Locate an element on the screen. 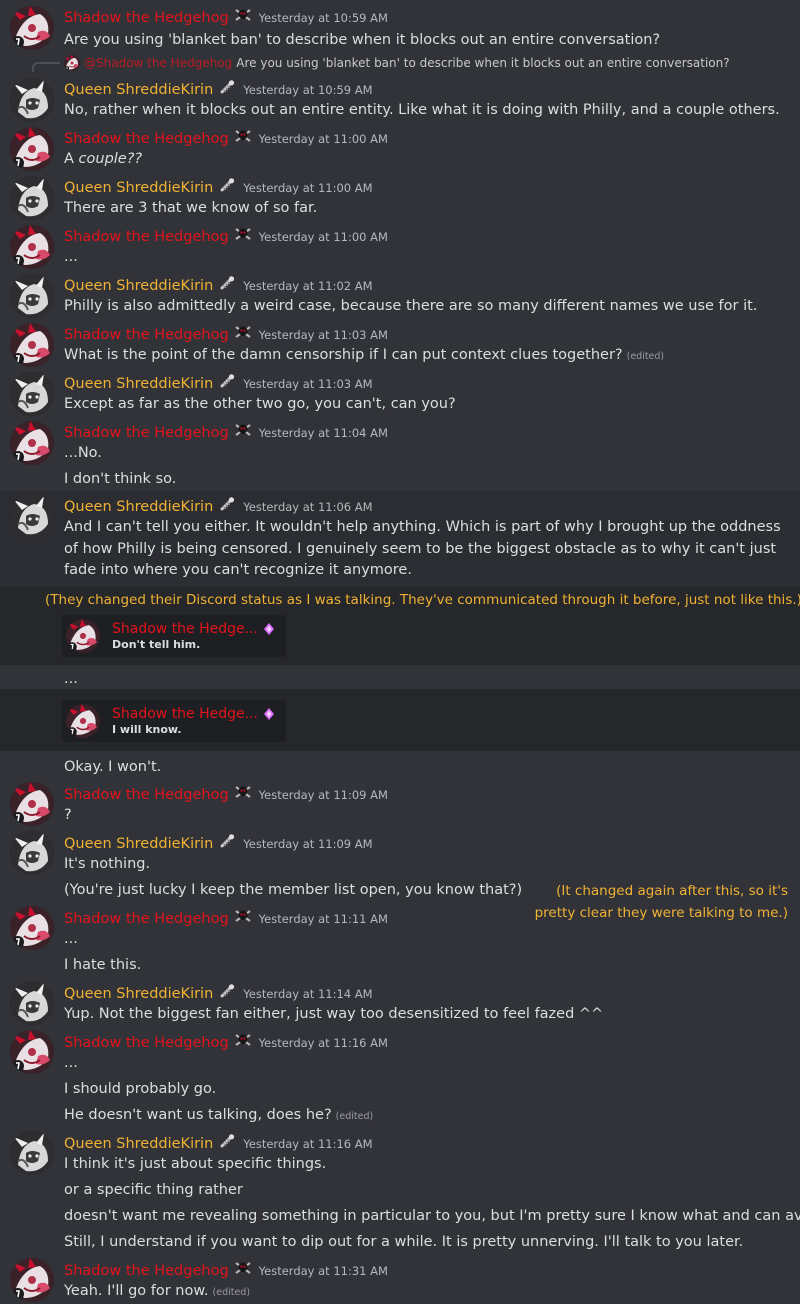  message-text: or a specific thing rather is located at coordinates (153, 1190).